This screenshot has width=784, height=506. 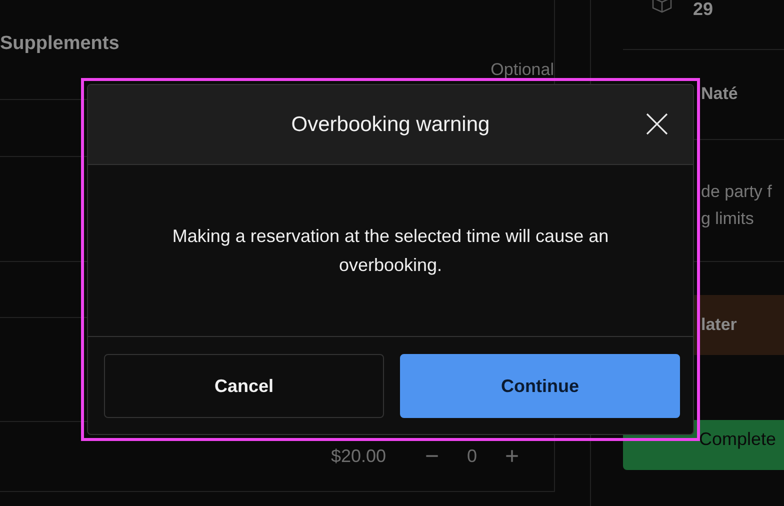 I want to click on cancel-button: Cancel, so click(x=244, y=386).